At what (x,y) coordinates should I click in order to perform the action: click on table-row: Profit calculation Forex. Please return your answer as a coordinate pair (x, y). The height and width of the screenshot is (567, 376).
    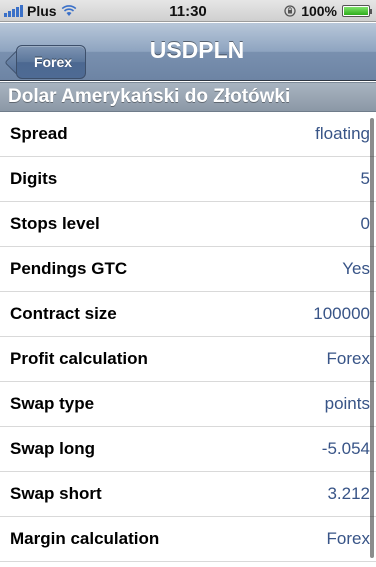
    Looking at the image, I should click on (188, 359).